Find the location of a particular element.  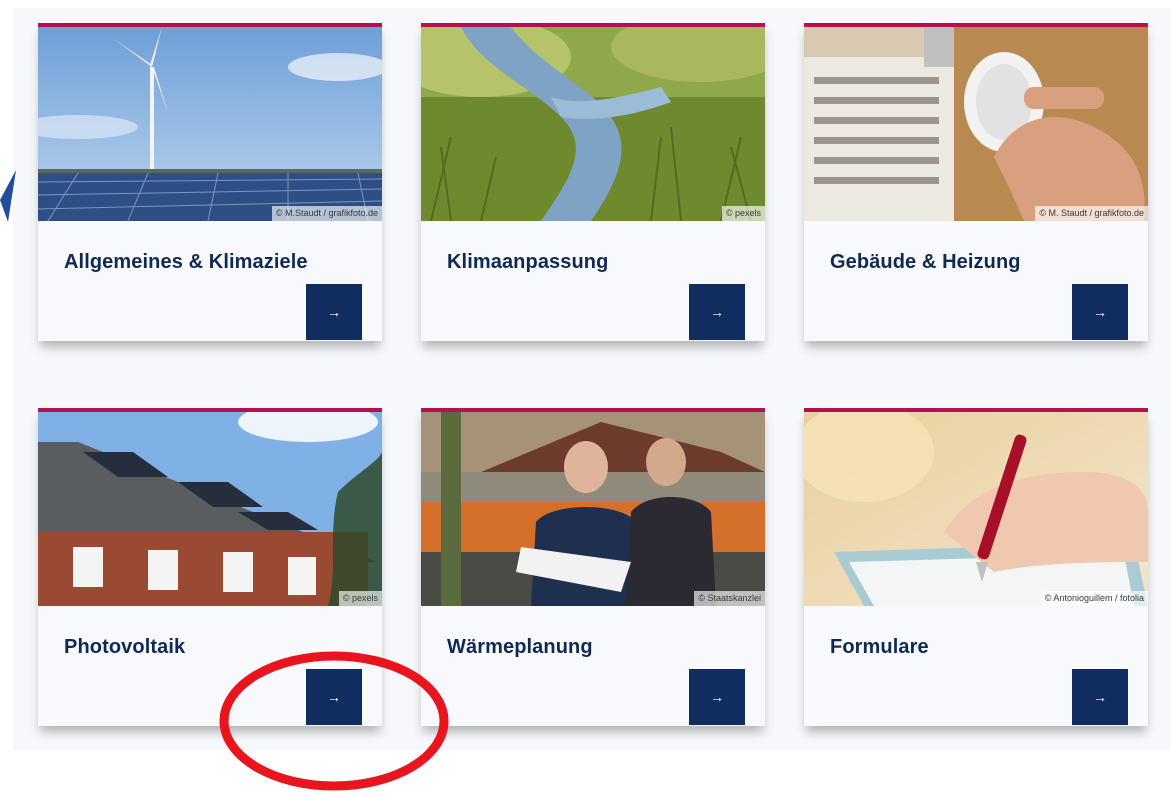

card-image: © M.Staudt / grafikfoto.de is located at coordinates (210, 124).